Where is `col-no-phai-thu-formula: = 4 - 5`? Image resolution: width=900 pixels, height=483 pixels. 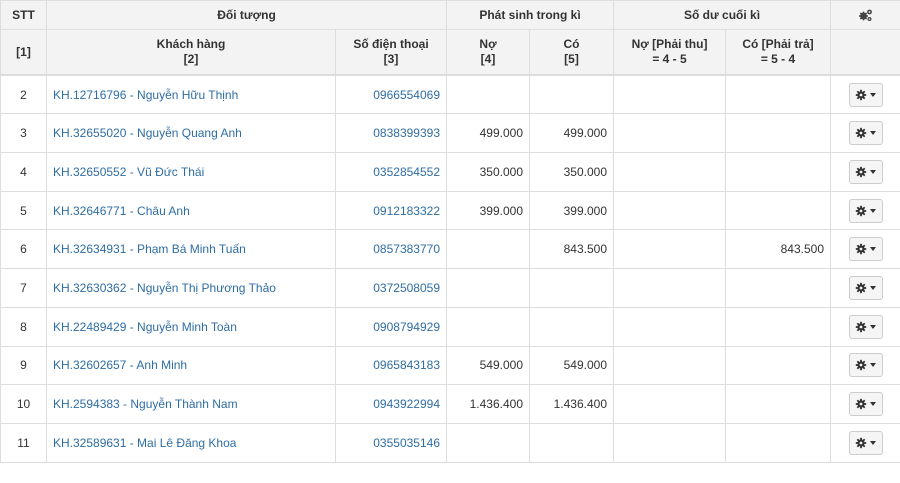 col-no-phai-thu-formula: = 4 - 5 is located at coordinates (669, 59).